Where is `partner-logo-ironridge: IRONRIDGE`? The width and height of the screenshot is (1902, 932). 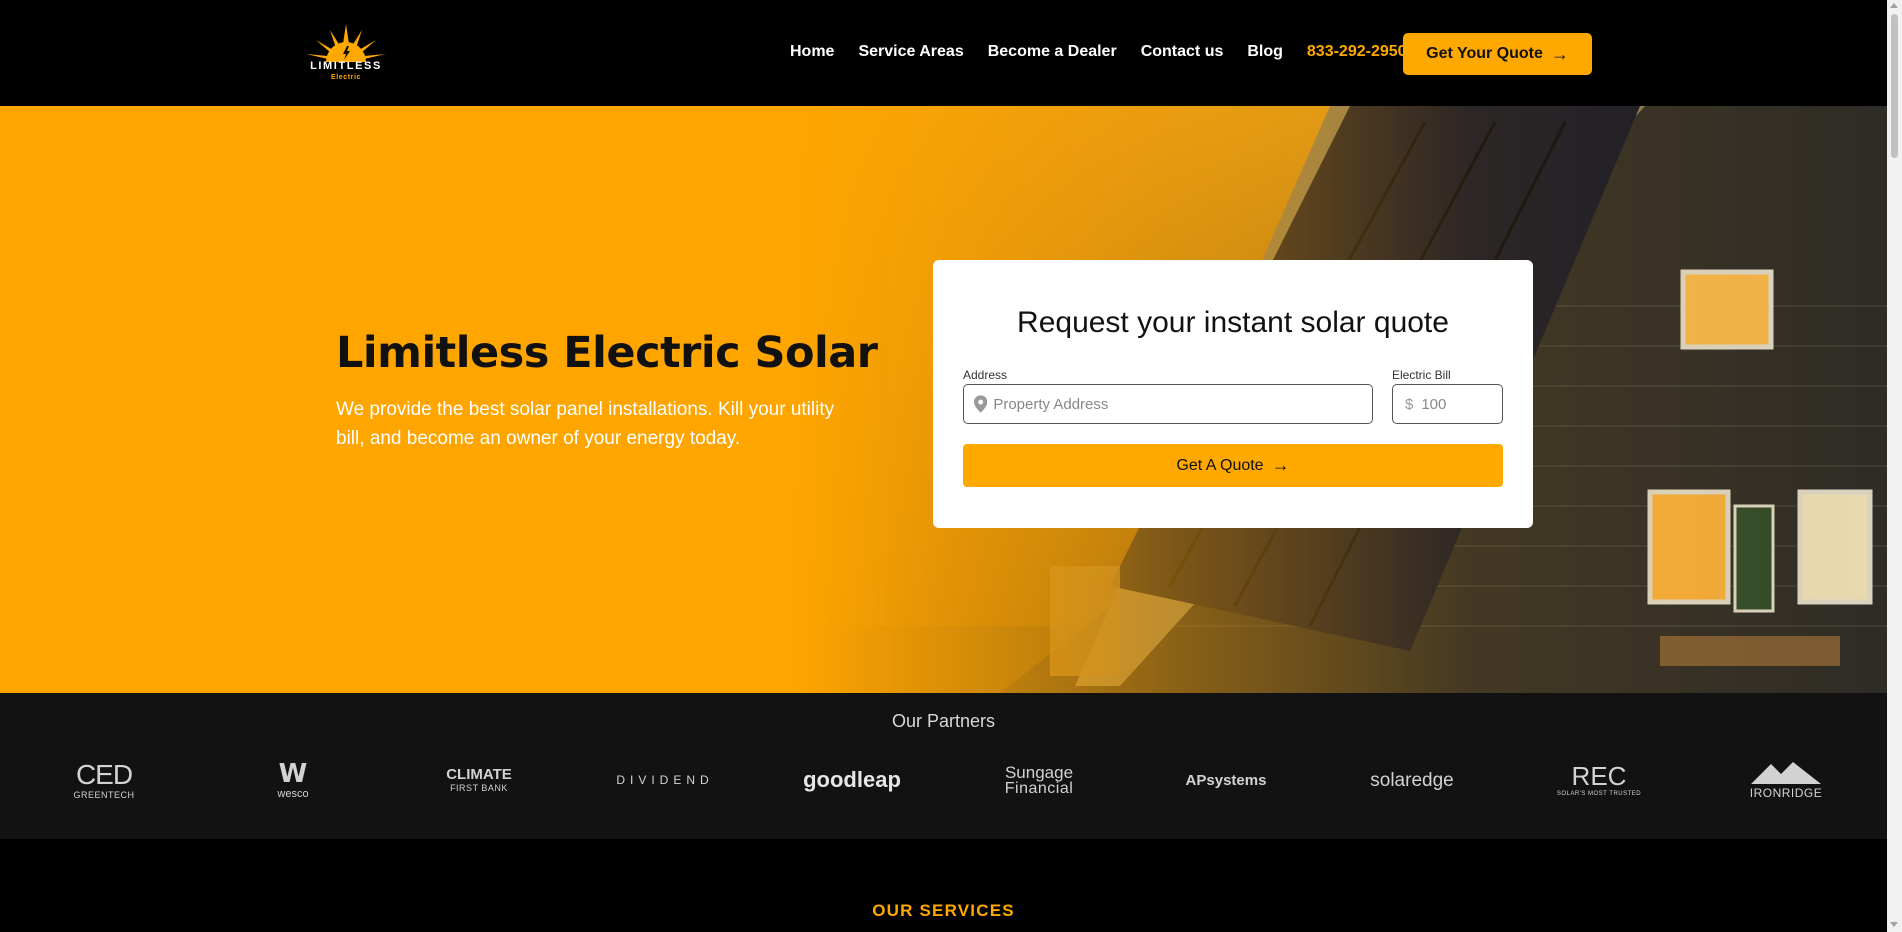
partner-logo-ironridge: IRONRIDGE is located at coordinates (1786, 780).